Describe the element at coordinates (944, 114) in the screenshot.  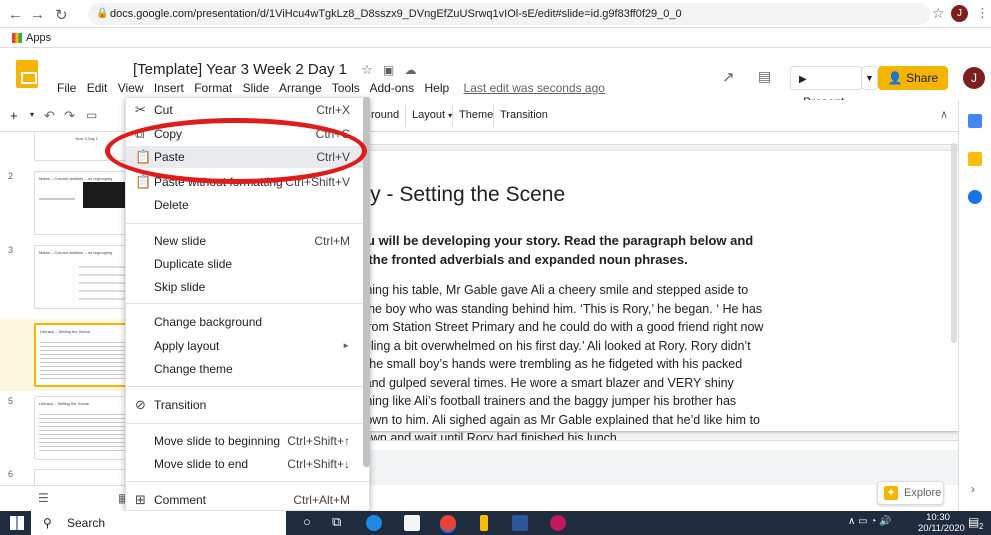
I see `collapse-toolbar-icon: ∧` at that location.